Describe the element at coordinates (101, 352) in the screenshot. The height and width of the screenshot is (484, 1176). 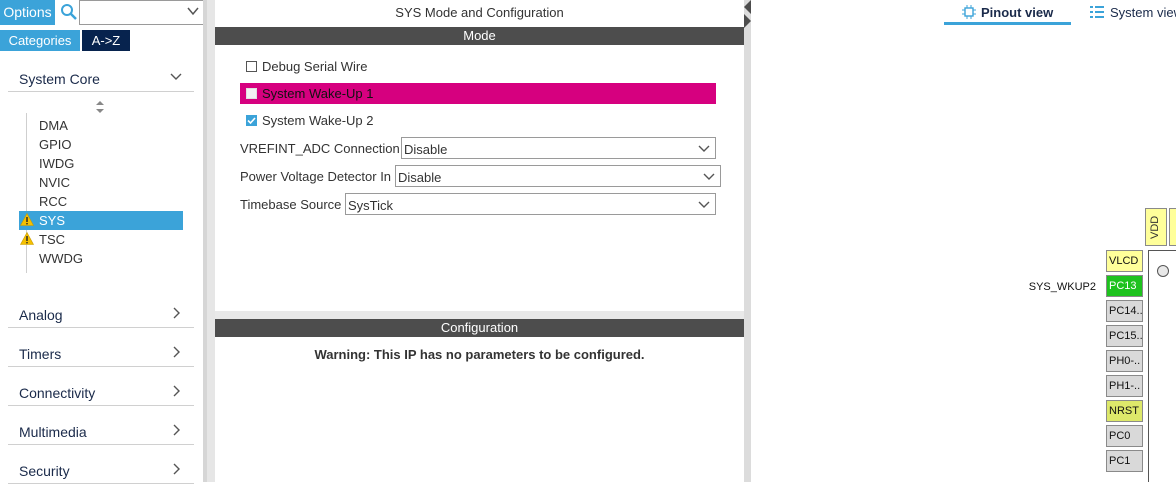
I see `group-timers: Timers` at that location.